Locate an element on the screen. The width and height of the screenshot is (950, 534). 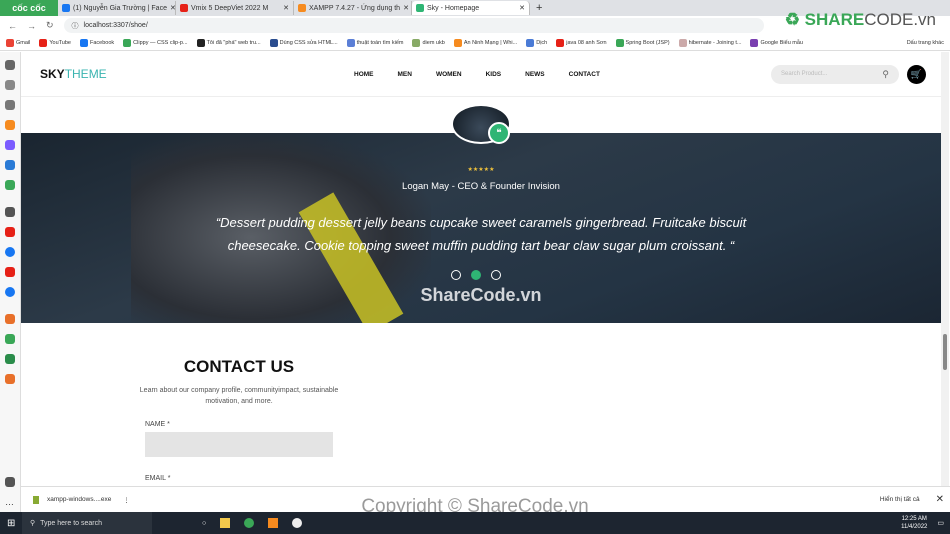
bookmark-item: Spring Boot (JSP) is located at coordinates (642, 42).